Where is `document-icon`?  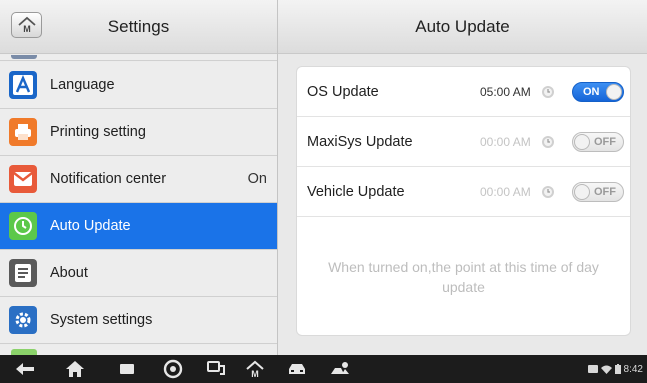 document-icon is located at coordinates (23, 273).